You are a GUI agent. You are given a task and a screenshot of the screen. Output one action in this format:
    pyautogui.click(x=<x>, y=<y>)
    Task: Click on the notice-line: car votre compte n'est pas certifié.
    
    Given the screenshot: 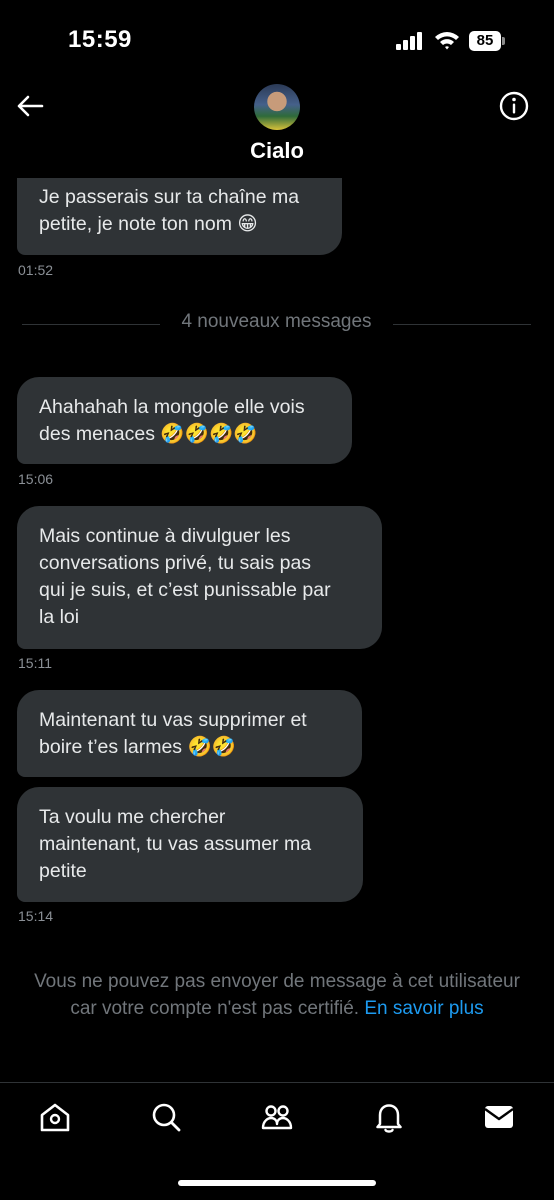 What is the action you would take?
    pyautogui.click(x=215, y=1008)
    